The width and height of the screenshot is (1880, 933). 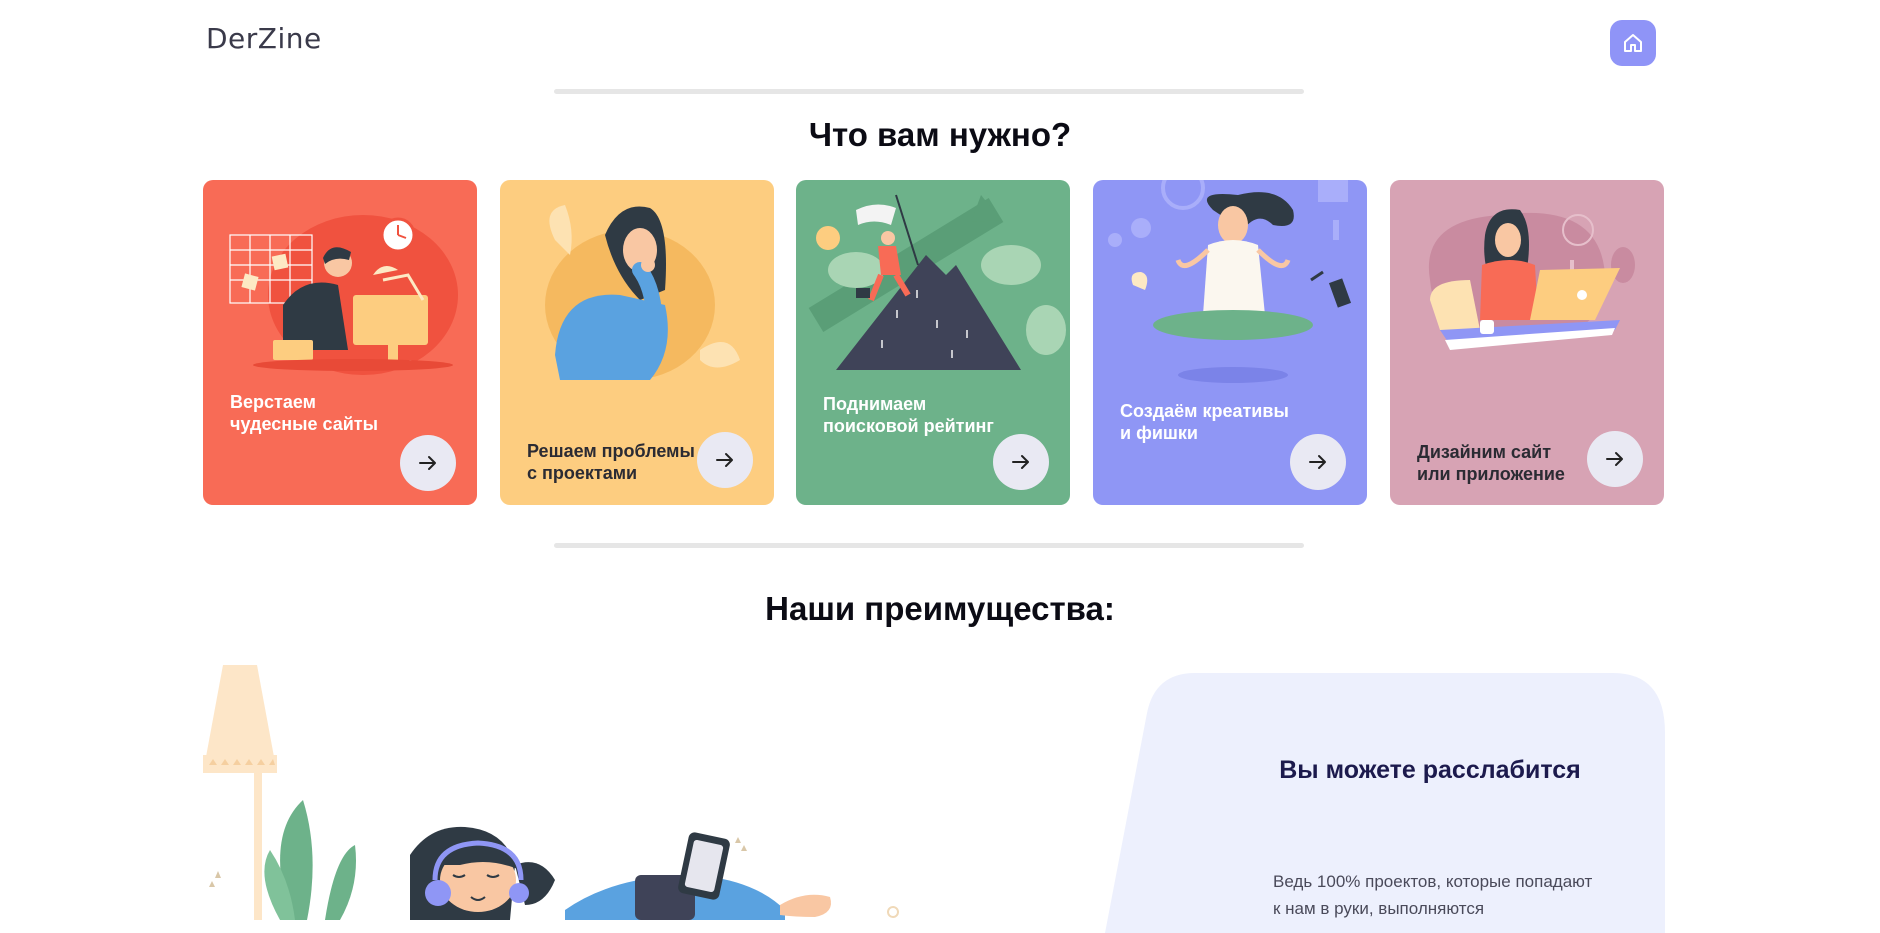 I want to click on developer-illustration, so click(x=343, y=295).